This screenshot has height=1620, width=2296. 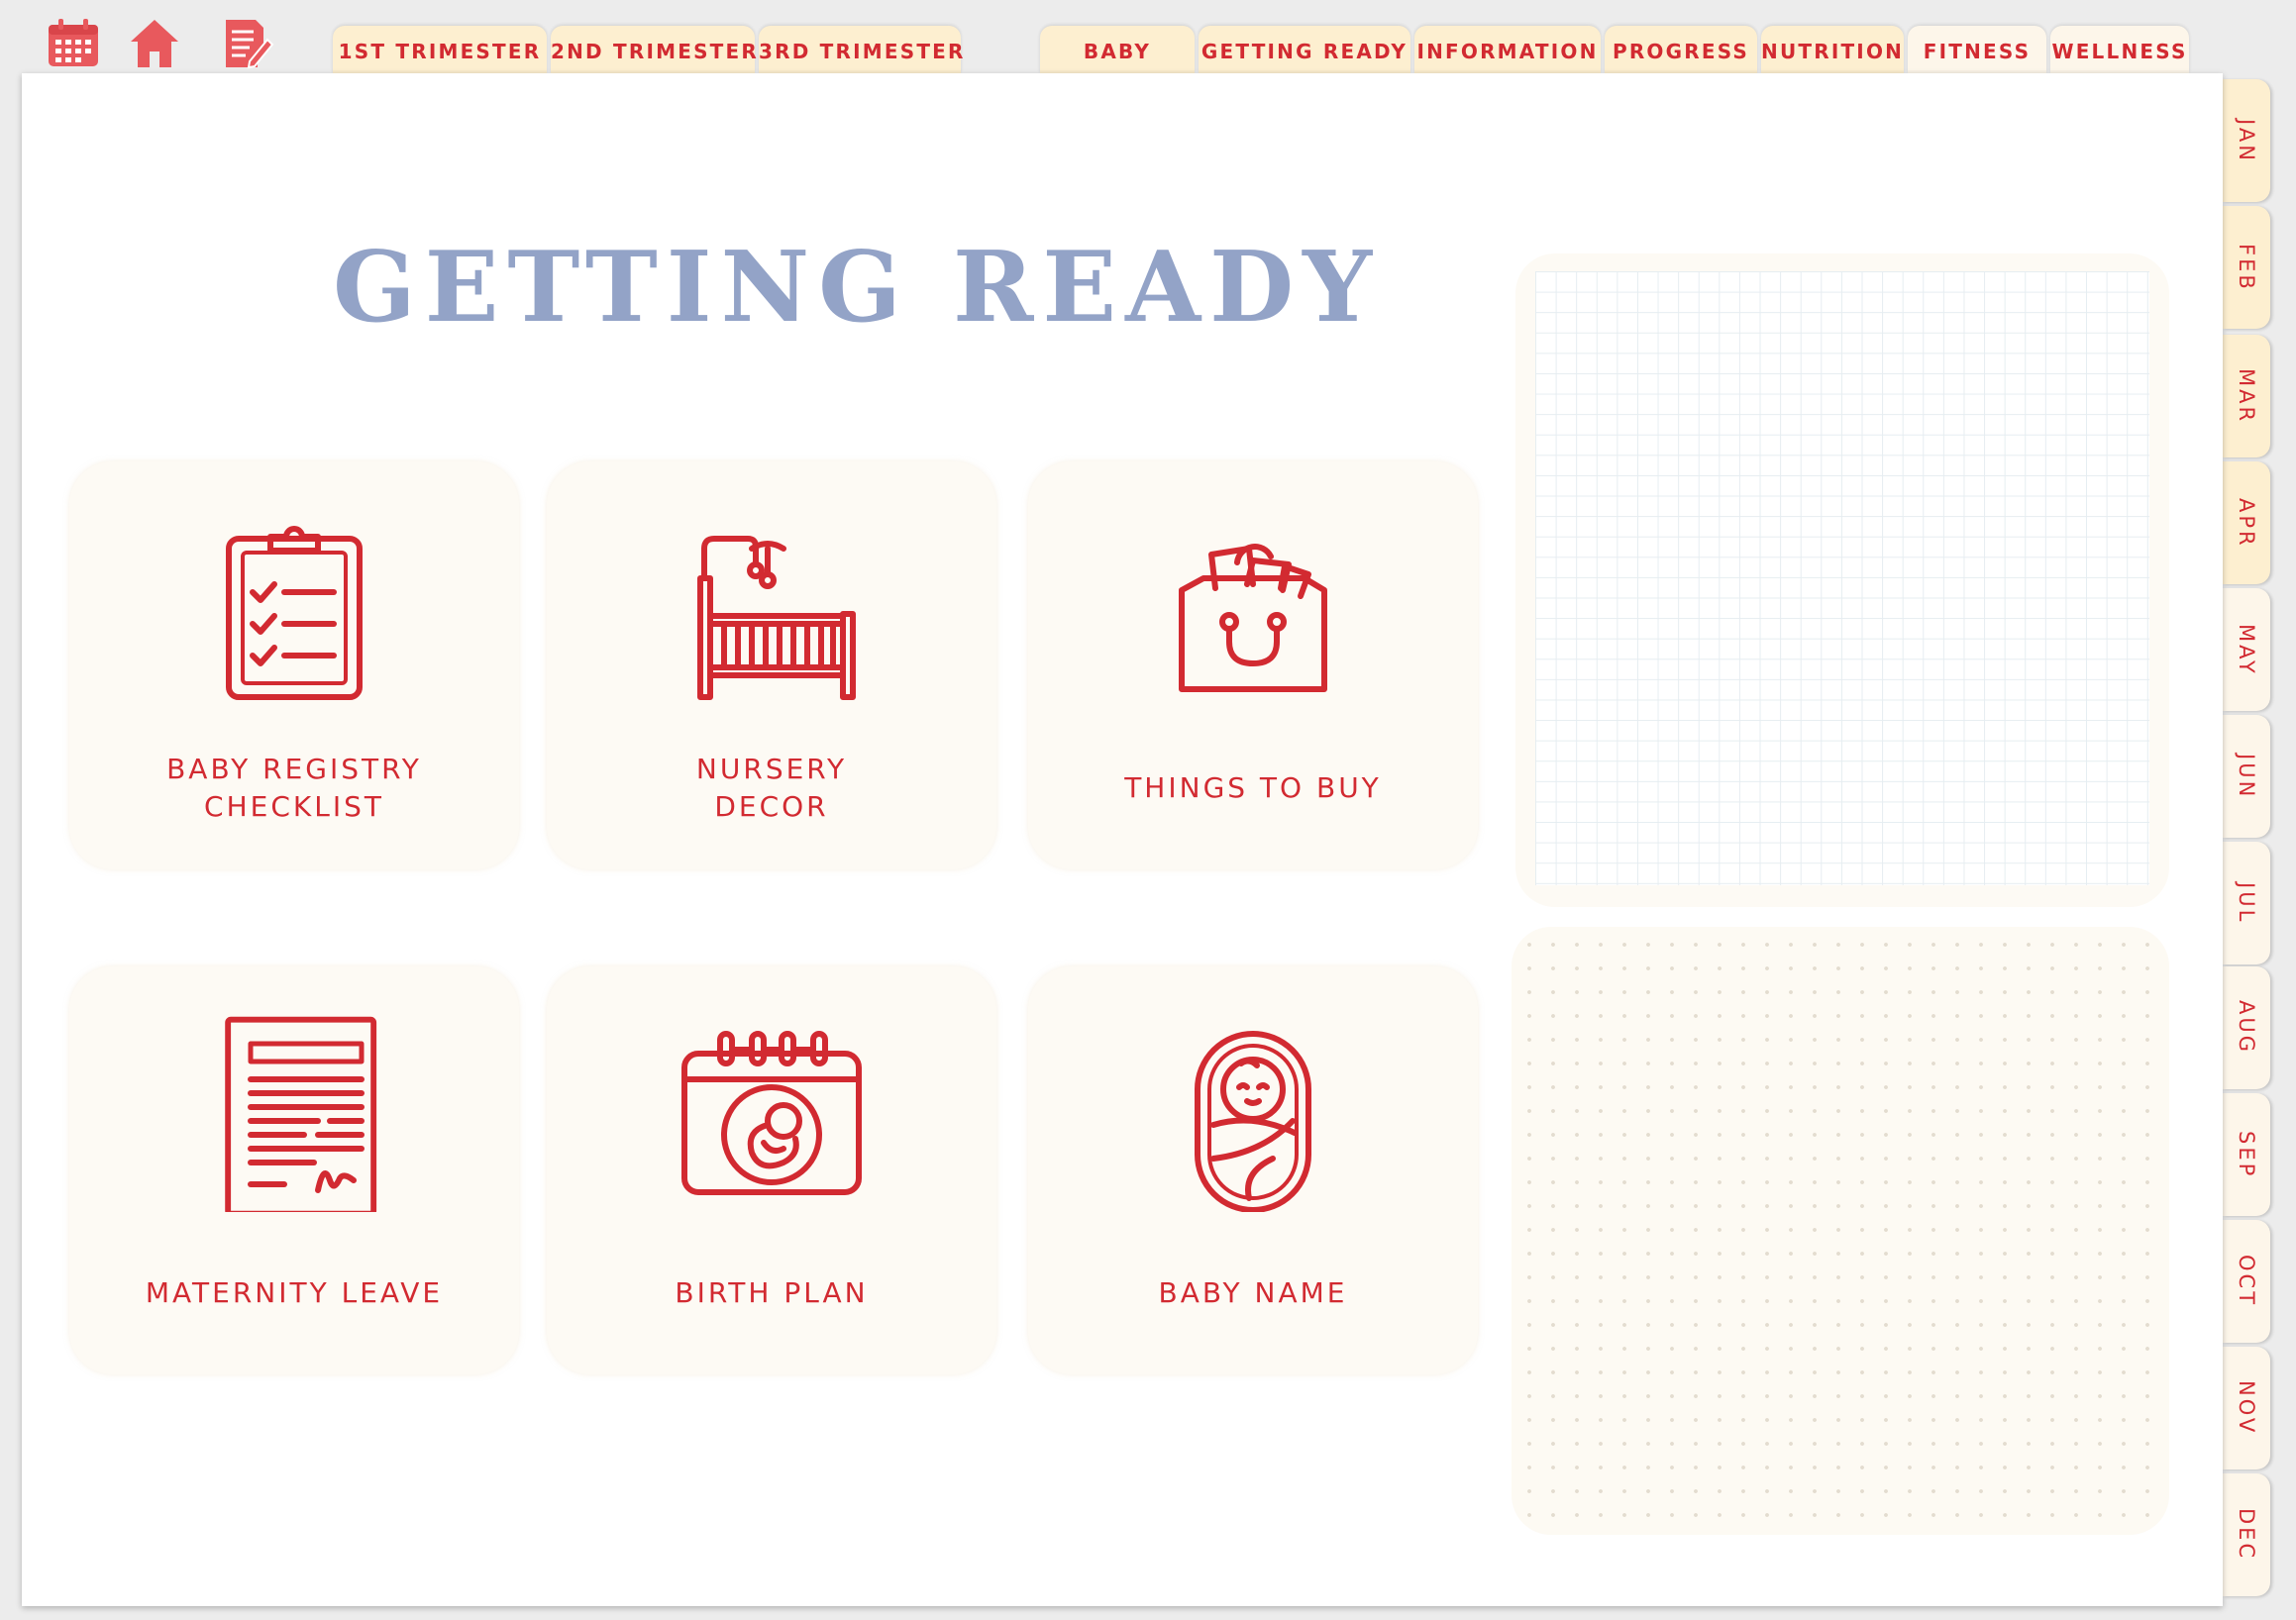 I want to click on month-label: JUN, so click(x=2246, y=776).